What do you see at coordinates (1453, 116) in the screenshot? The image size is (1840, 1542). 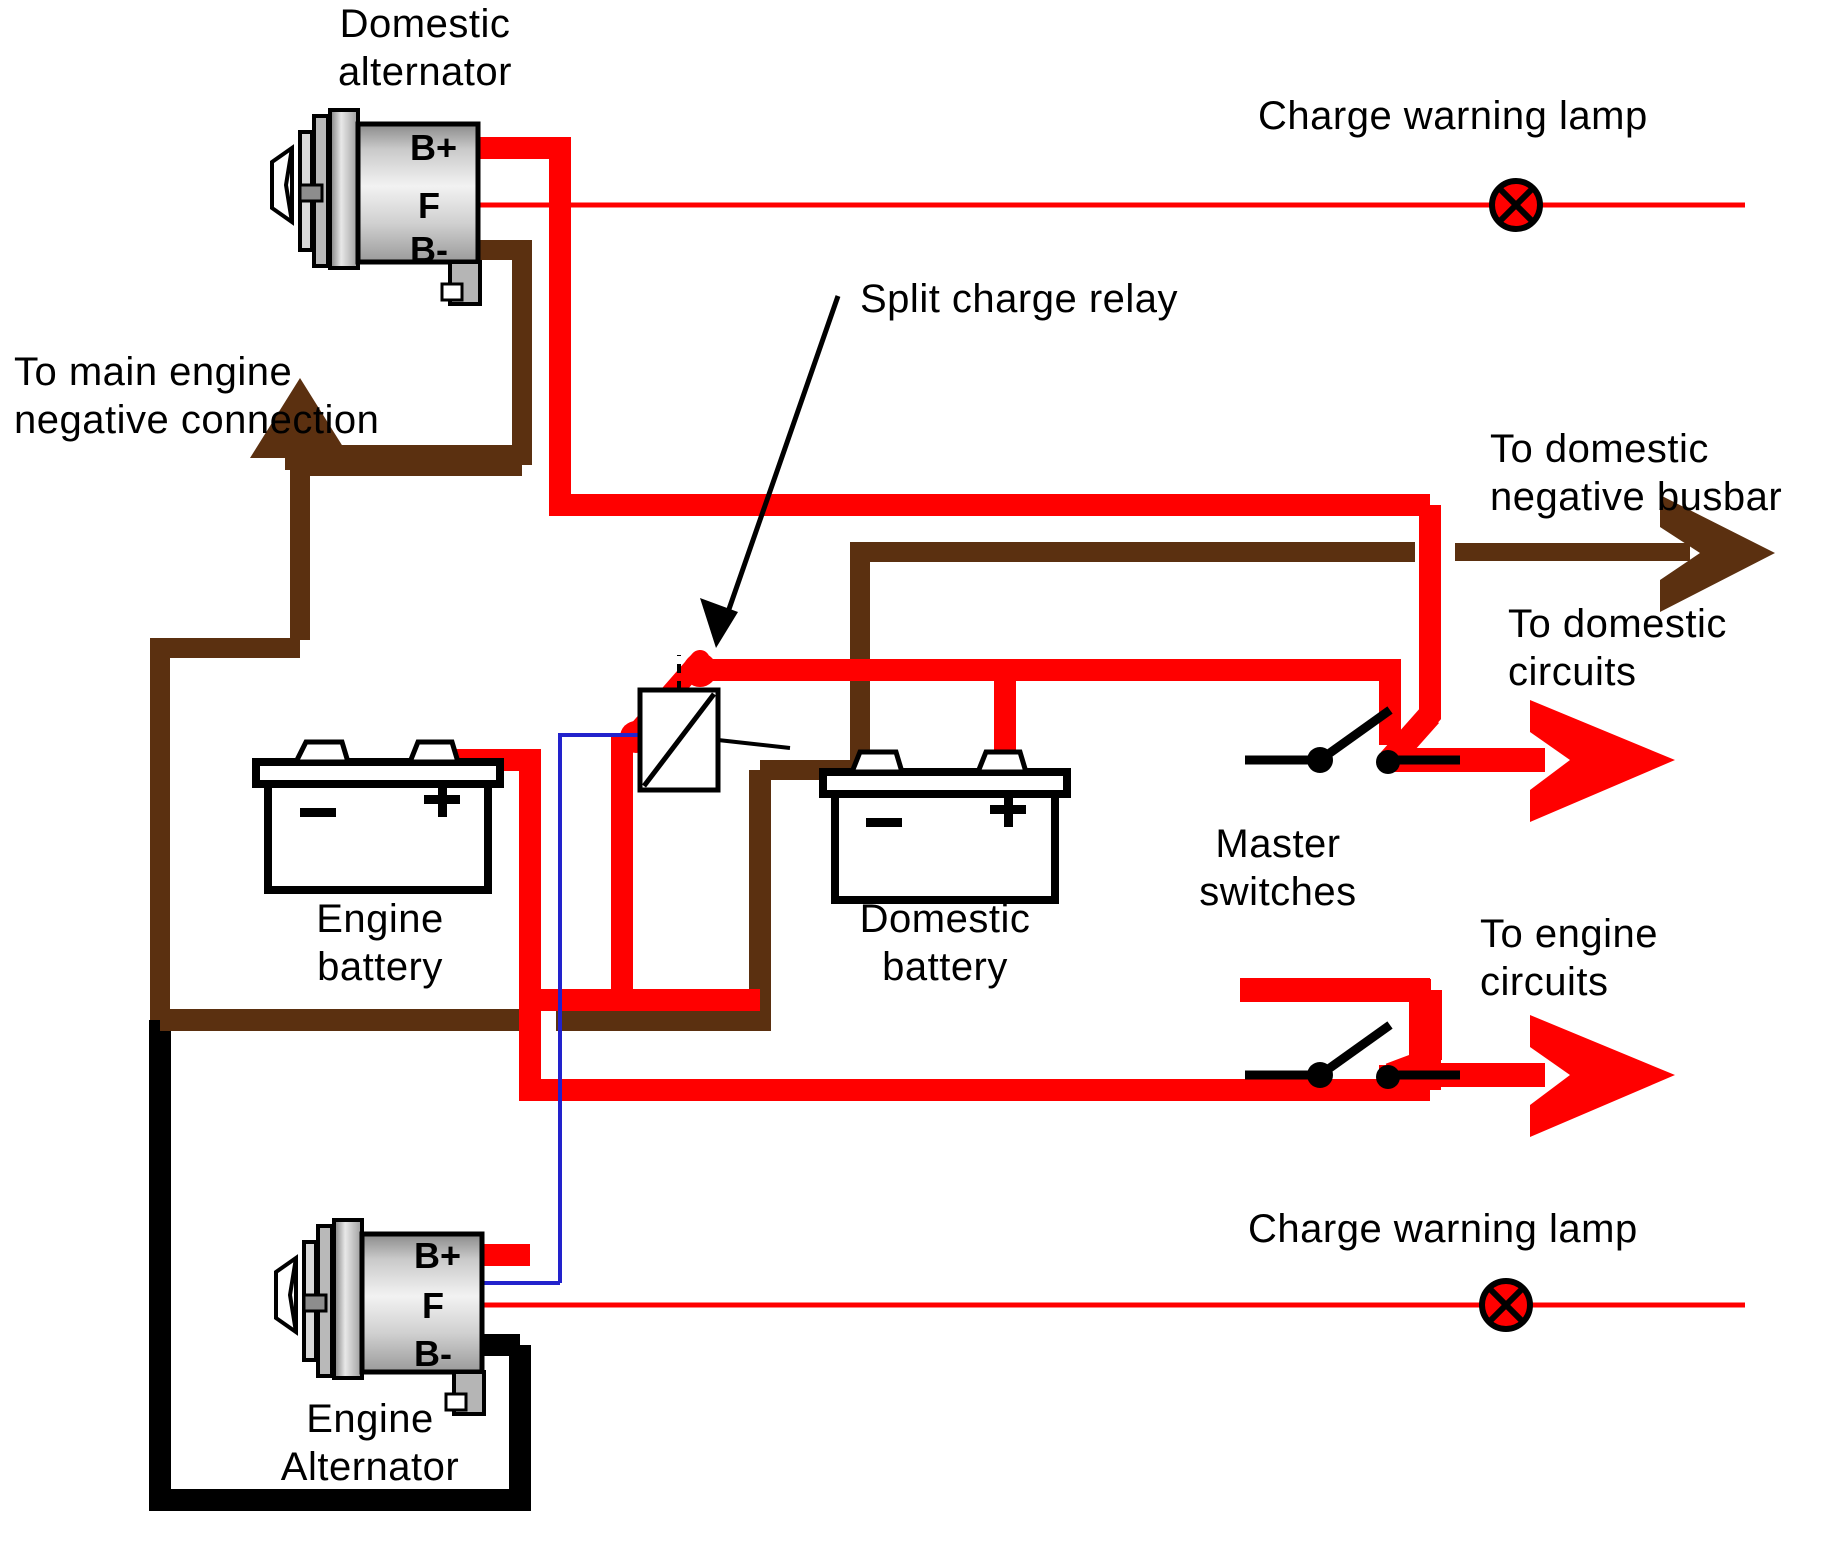 I see `label-charge-warning-lamp-top: Charge warning lamp` at bounding box center [1453, 116].